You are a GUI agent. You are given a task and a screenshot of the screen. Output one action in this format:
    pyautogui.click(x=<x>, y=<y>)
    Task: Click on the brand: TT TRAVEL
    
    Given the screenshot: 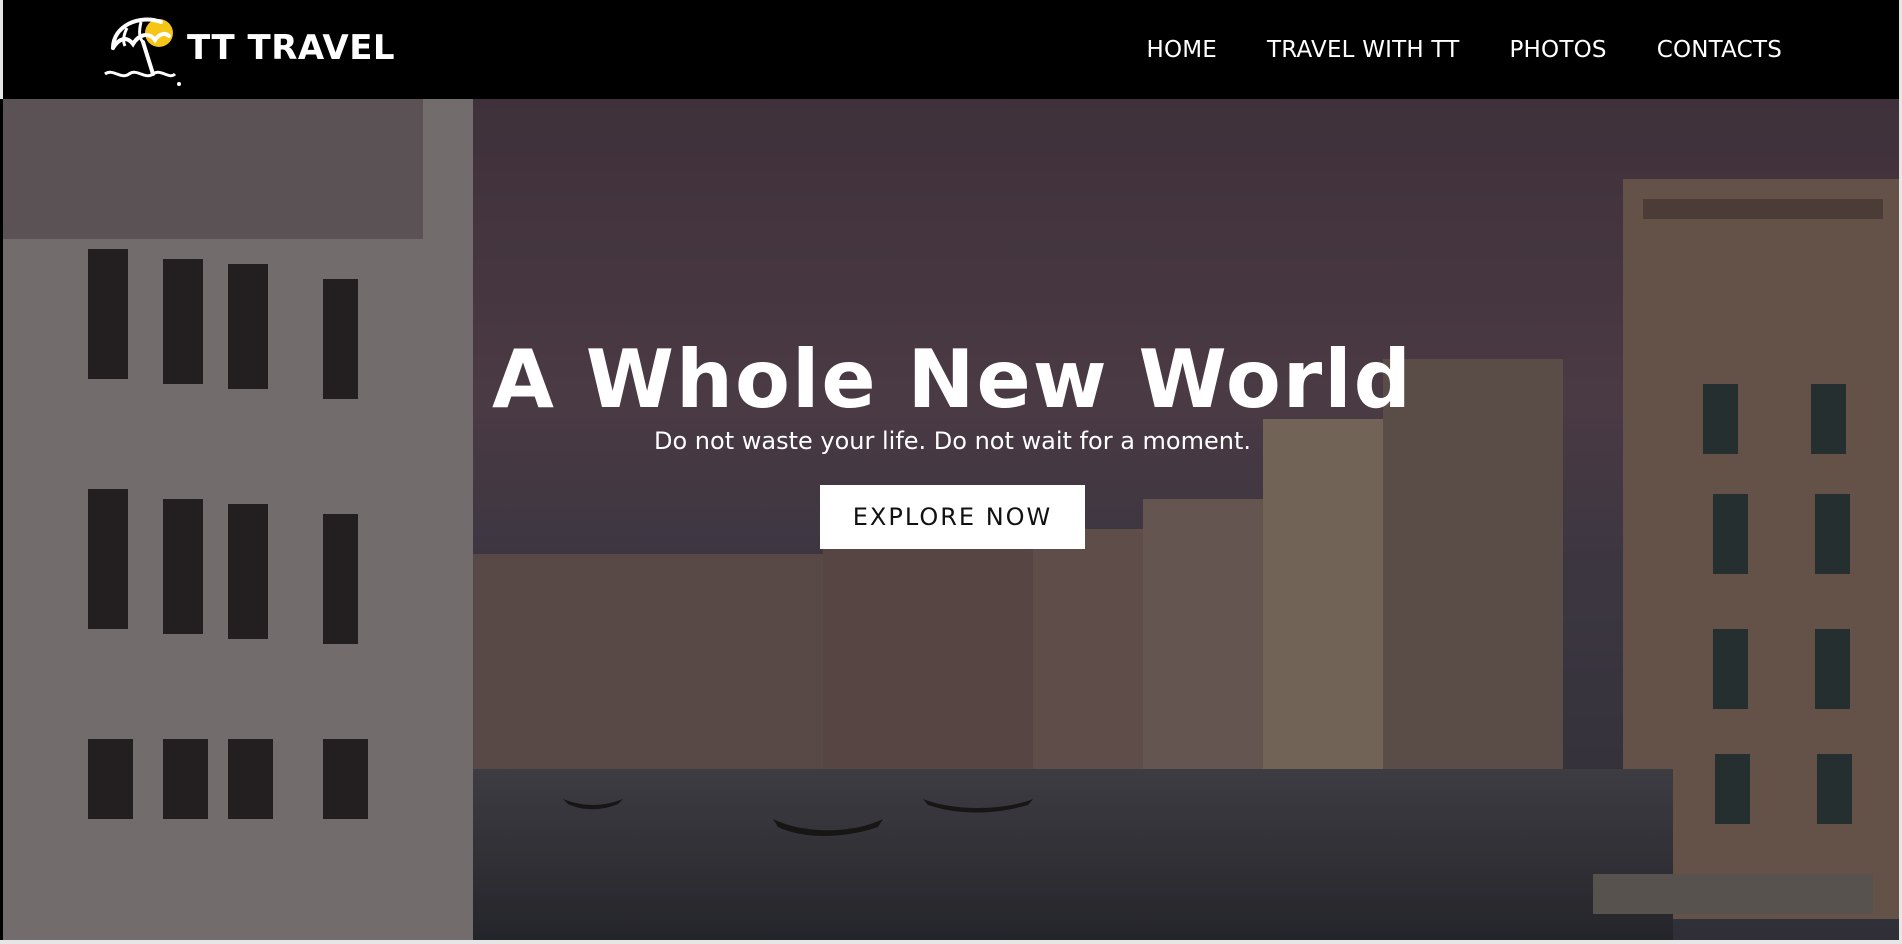 What is the action you would take?
    pyautogui.click(x=247, y=48)
    